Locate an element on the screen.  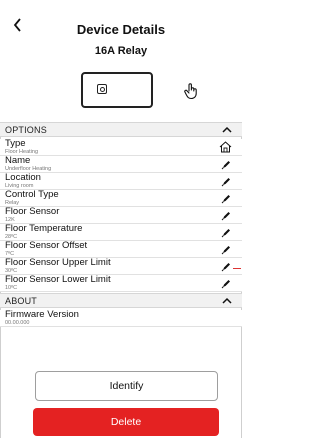
page-title: Device Details is located at coordinates (121, 29).